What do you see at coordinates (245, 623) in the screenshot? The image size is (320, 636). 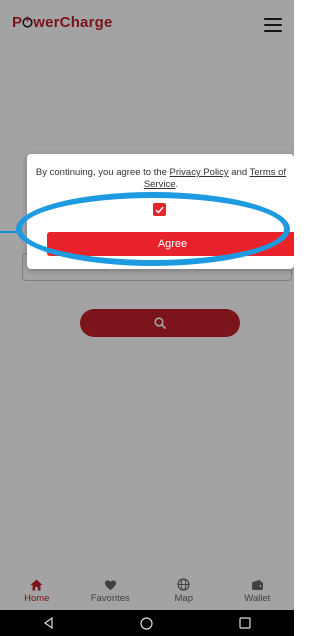 I see `recents-square-icon` at bounding box center [245, 623].